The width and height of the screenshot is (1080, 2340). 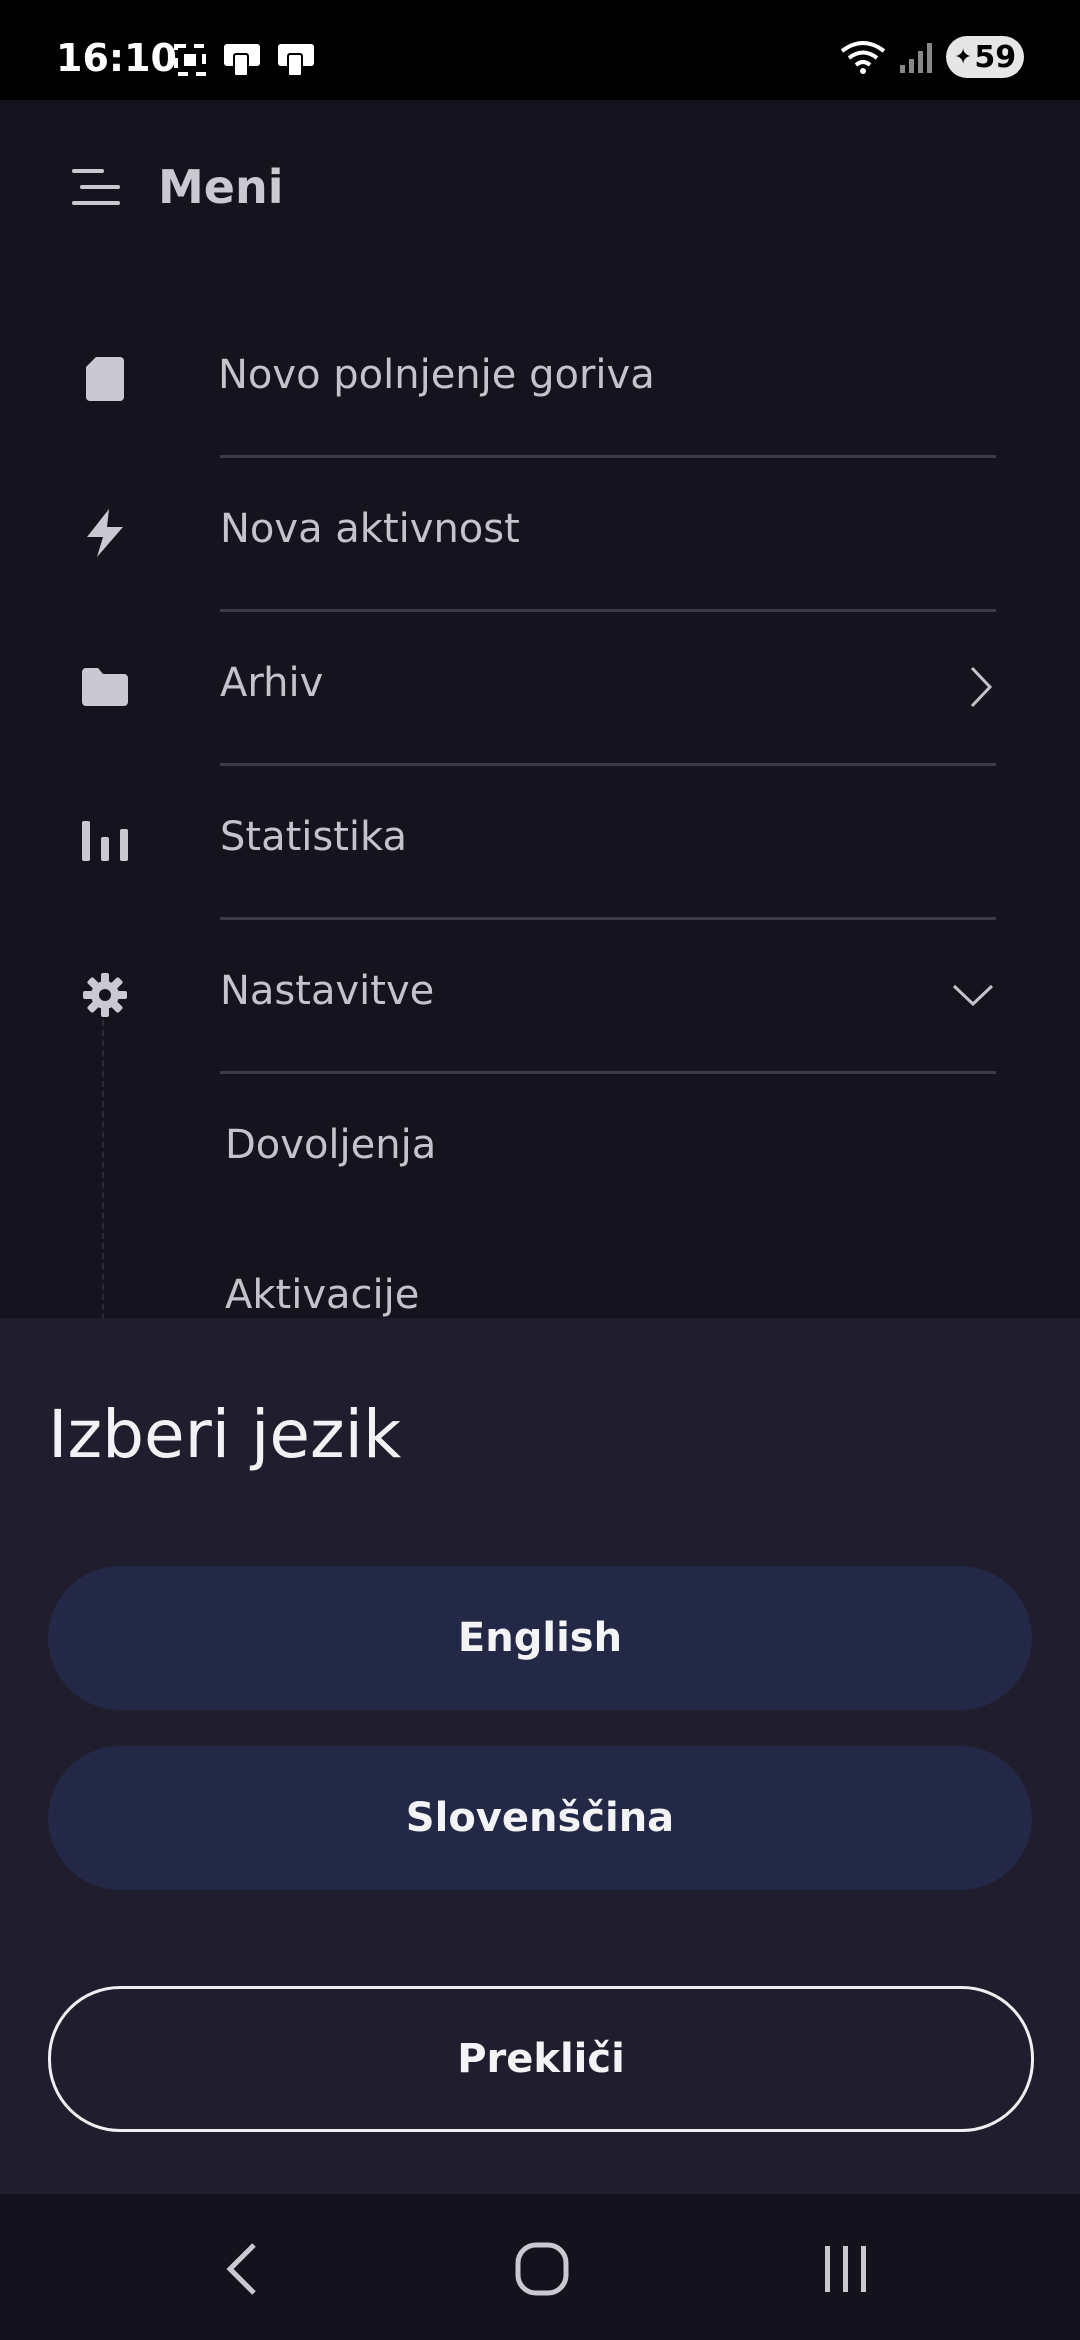 What do you see at coordinates (863, 57) in the screenshot?
I see `wifi-icon` at bounding box center [863, 57].